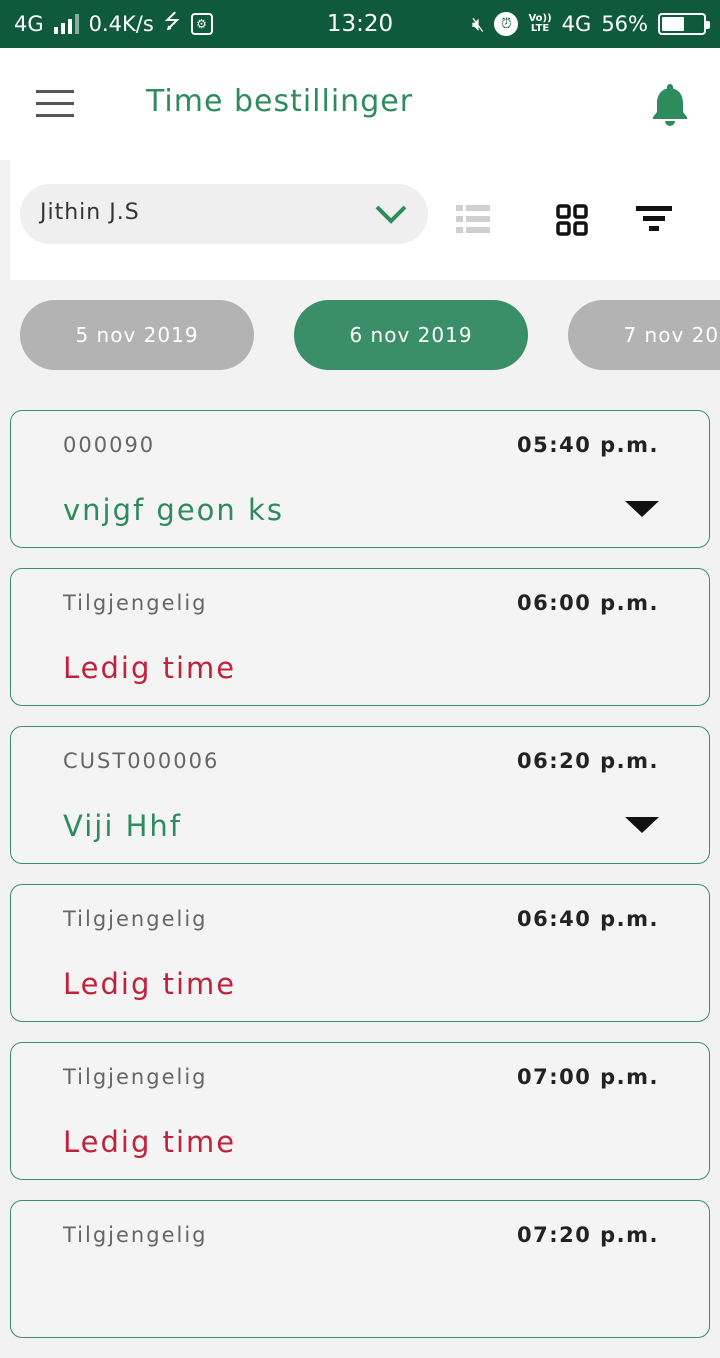 The width and height of the screenshot is (720, 1358). Describe the element at coordinates (572, 220) in the screenshot. I see `grid-view-icon` at that location.